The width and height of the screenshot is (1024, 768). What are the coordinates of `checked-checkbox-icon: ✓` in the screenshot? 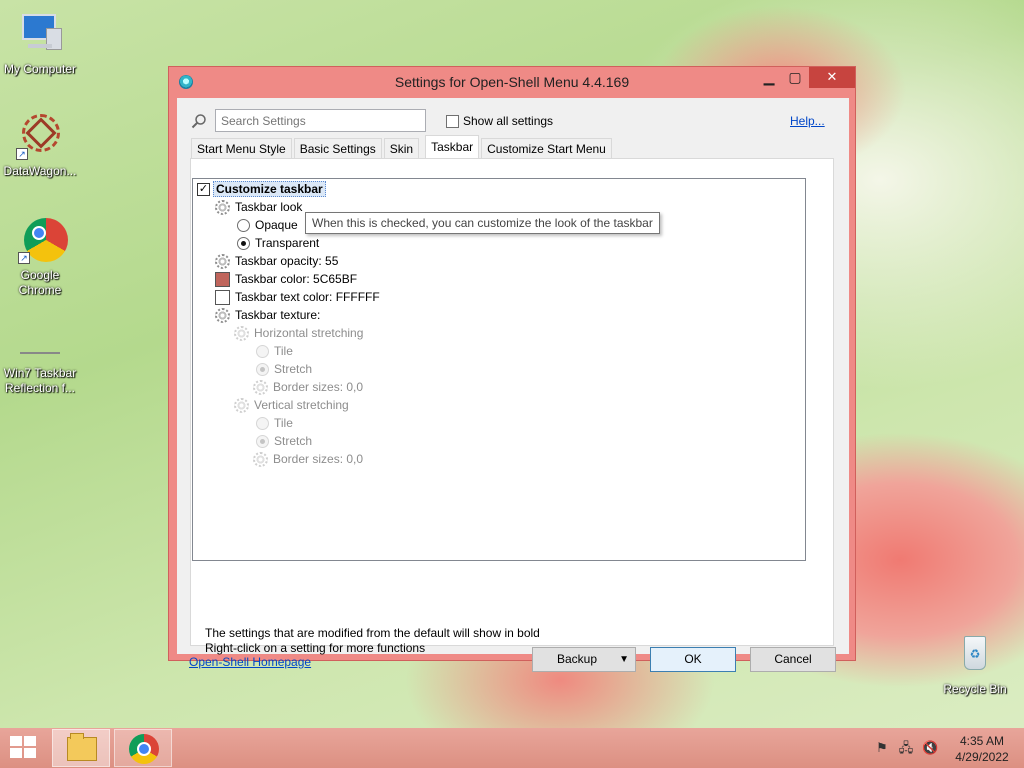 It's located at (203, 189).